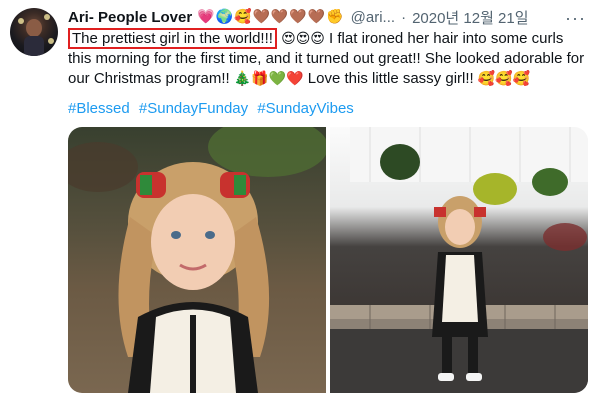  What do you see at coordinates (305, 108) in the screenshot?
I see `hashtag-sundayvibes: #SundayVibes` at bounding box center [305, 108].